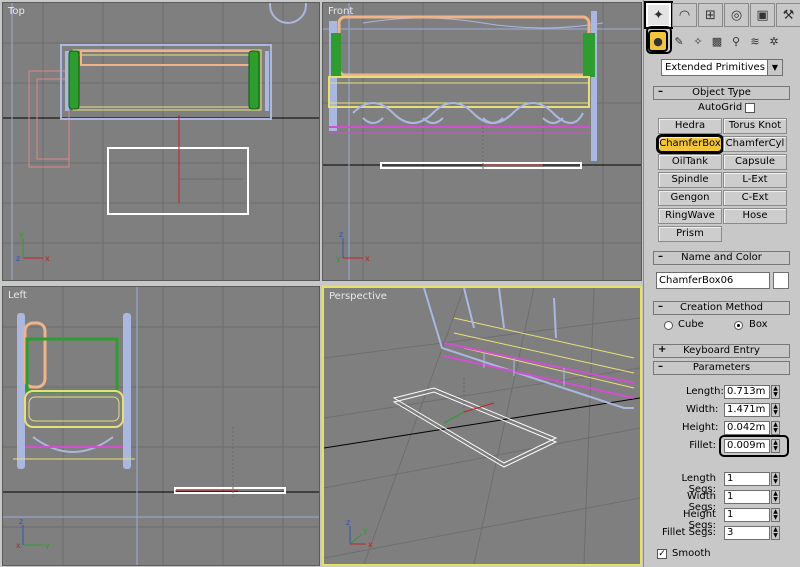 The image size is (800, 567). Describe the element at coordinates (690, 144) in the screenshot. I see `chamferbox-button: ChamferBox` at that location.